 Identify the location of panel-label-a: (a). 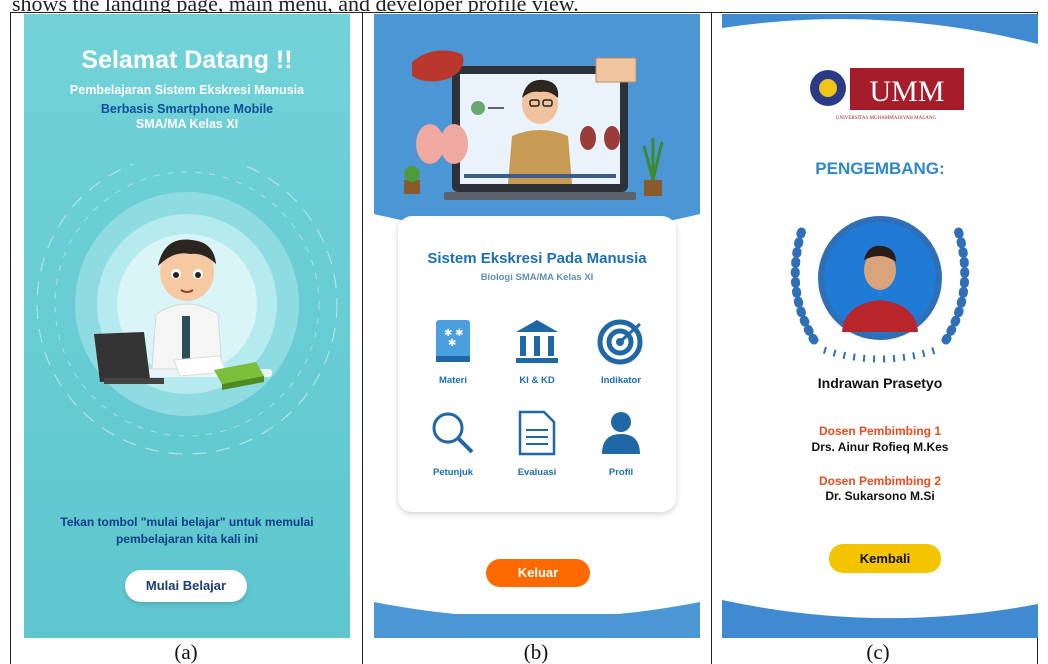
(186, 652).